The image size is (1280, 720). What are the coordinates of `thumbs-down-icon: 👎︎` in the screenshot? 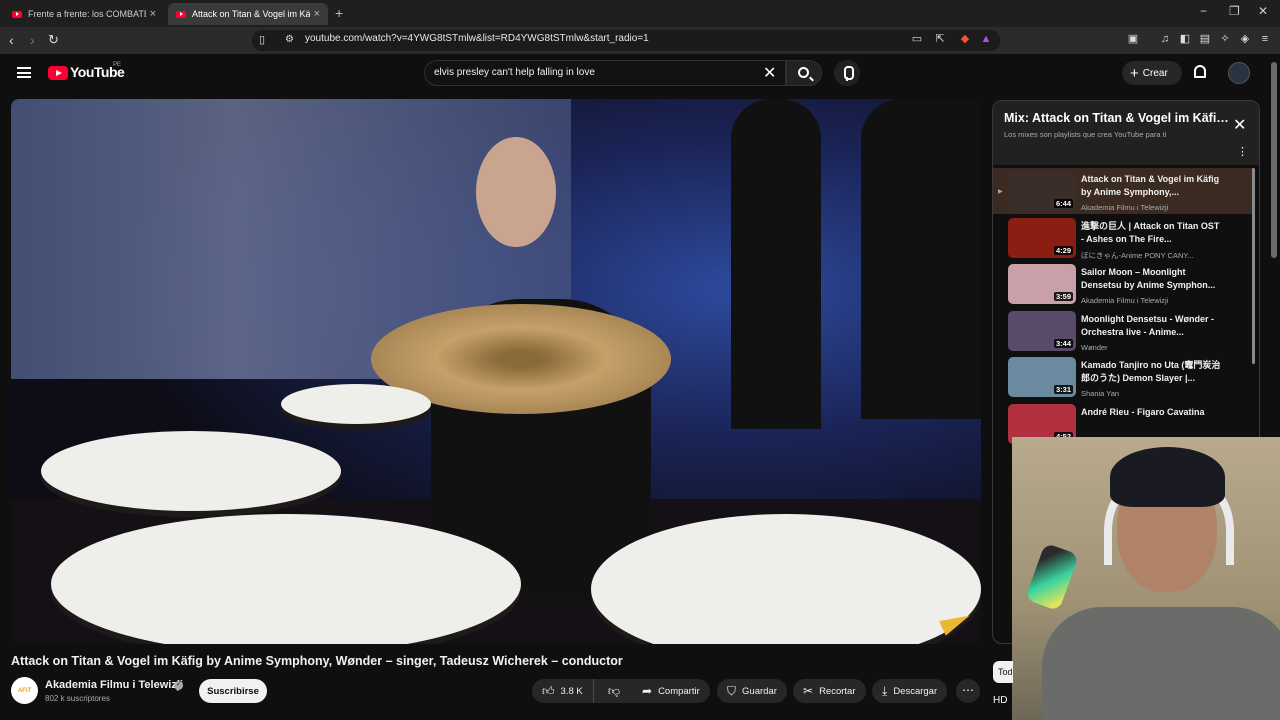 It's located at (614, 690).